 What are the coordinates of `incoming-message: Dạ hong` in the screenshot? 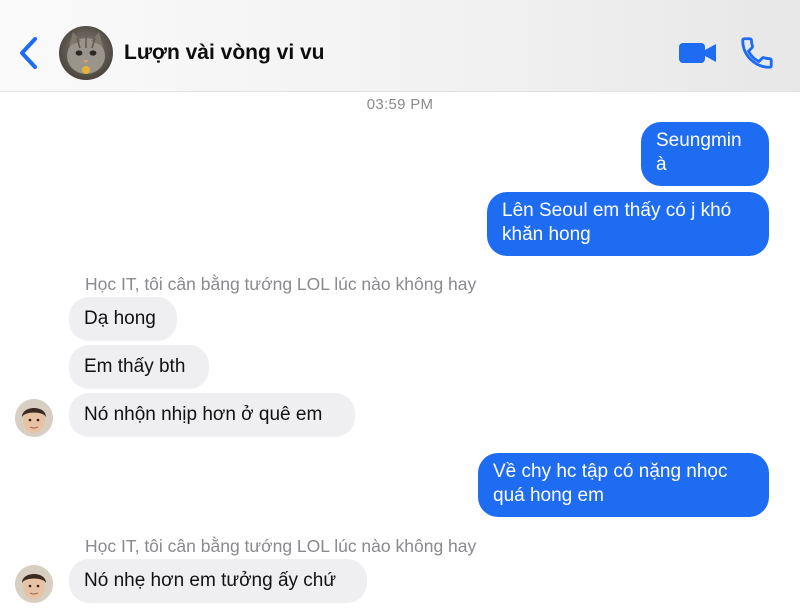 It's located at (123, 319).